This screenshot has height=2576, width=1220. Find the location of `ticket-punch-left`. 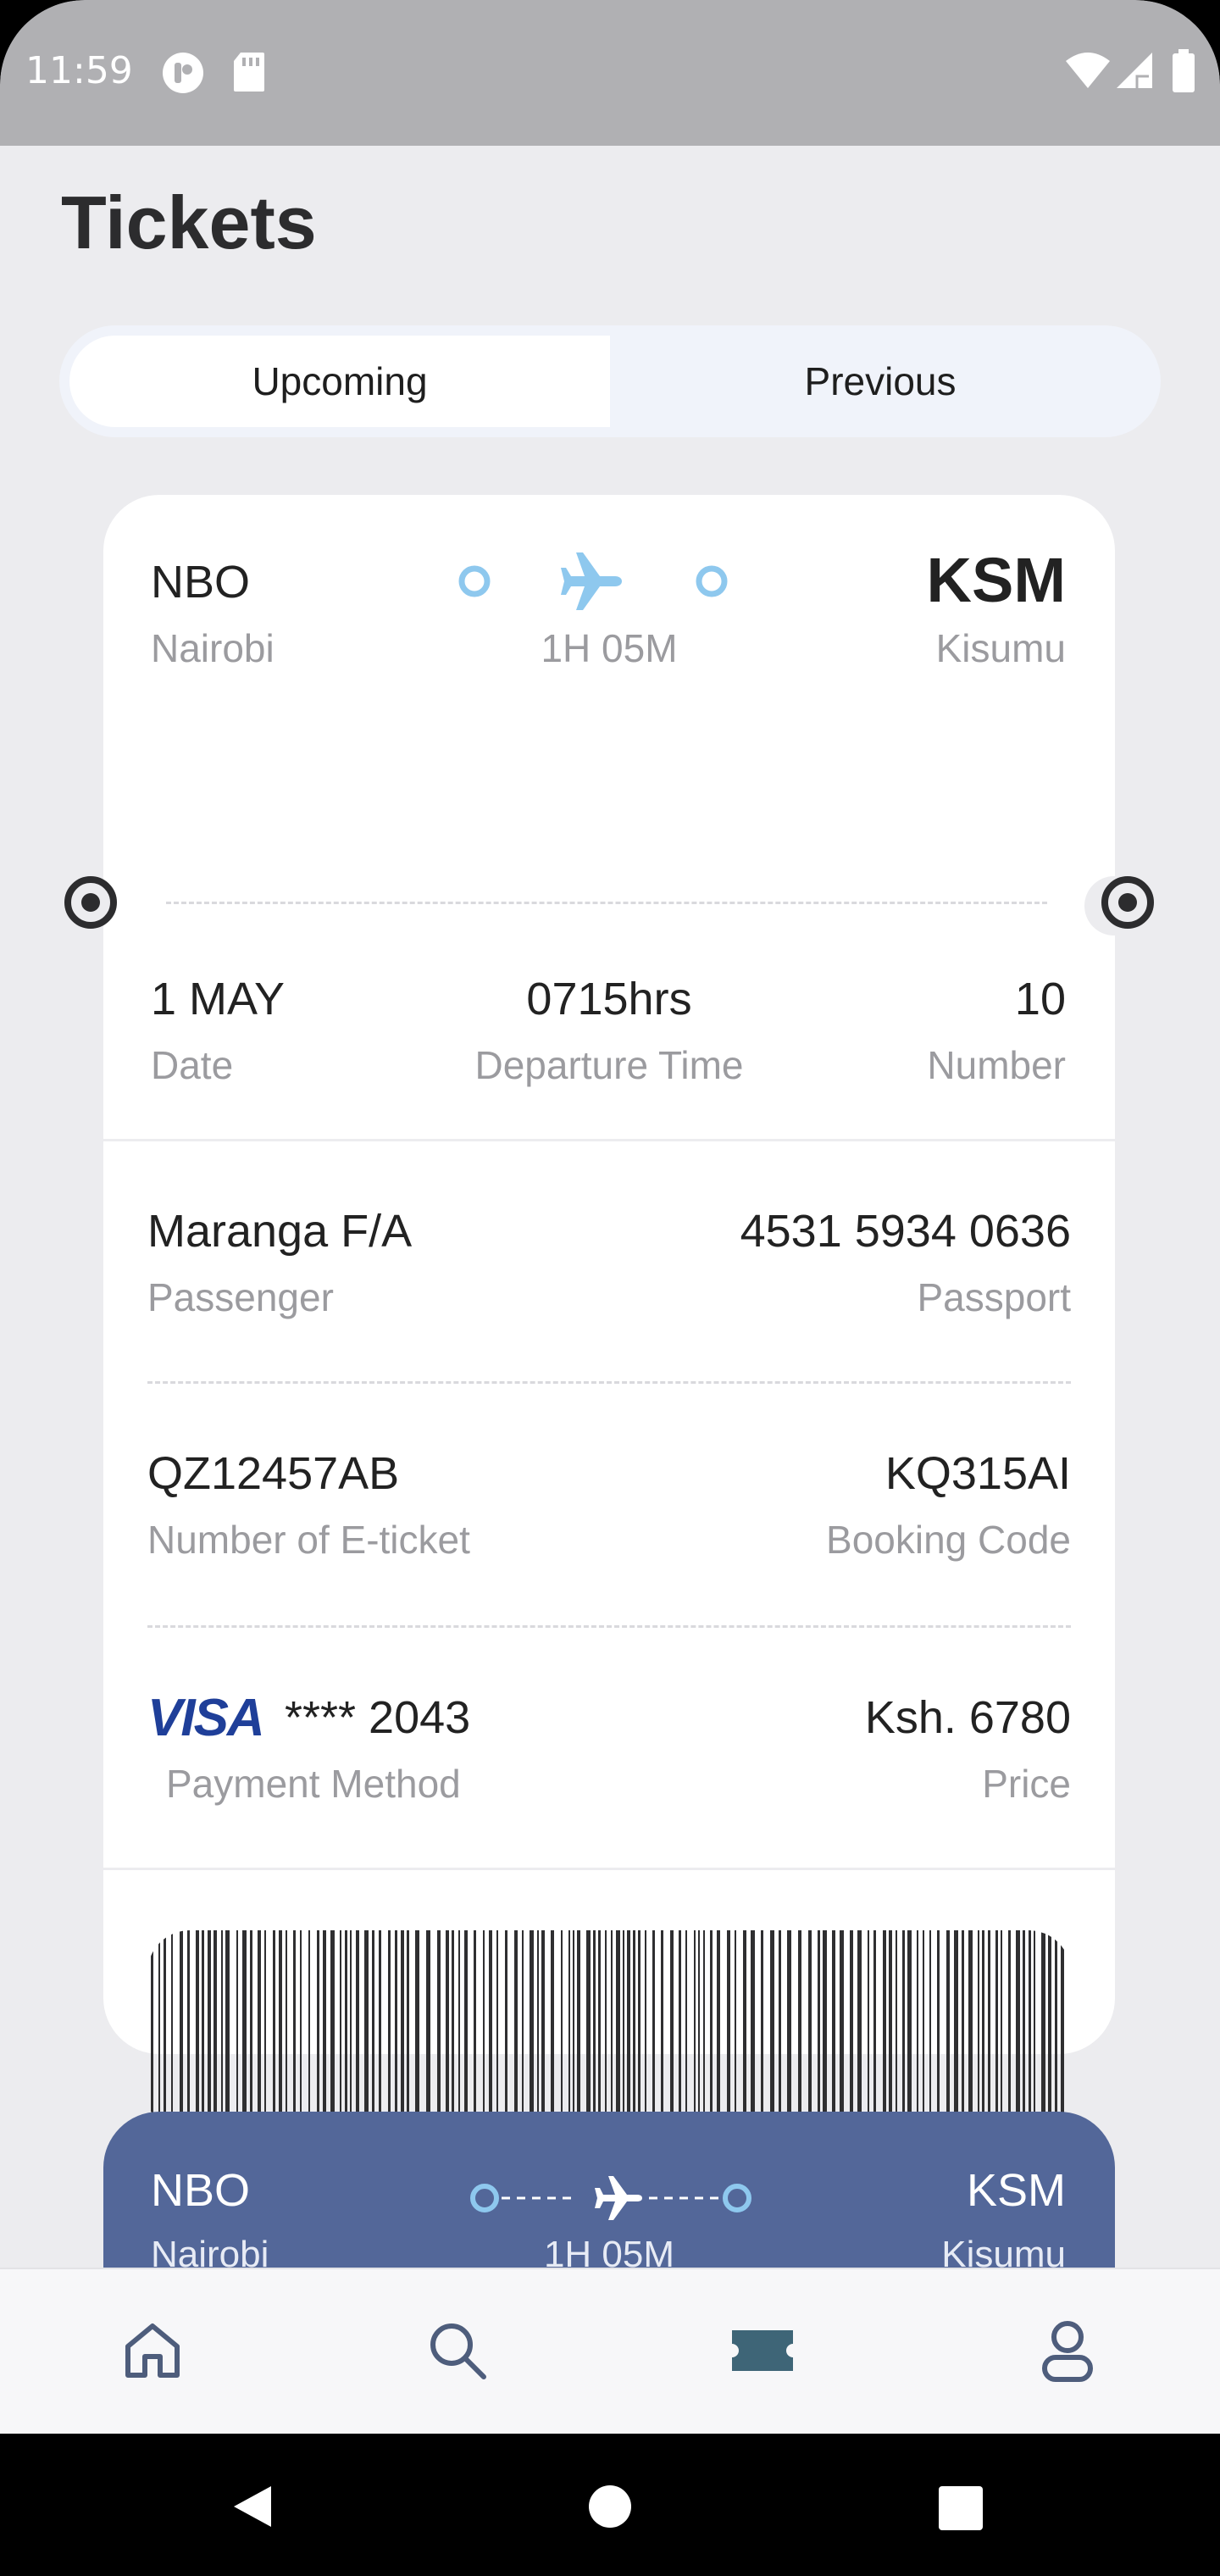

ticket-punch-left is located at coordinates (90, 902).